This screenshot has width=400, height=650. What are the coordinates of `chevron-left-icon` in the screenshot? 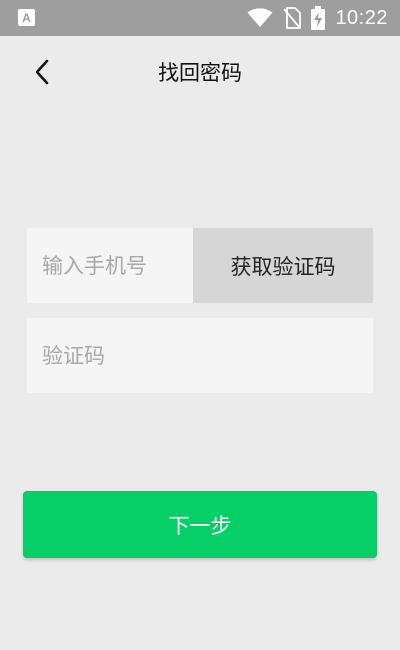 It's located at (42, 72).